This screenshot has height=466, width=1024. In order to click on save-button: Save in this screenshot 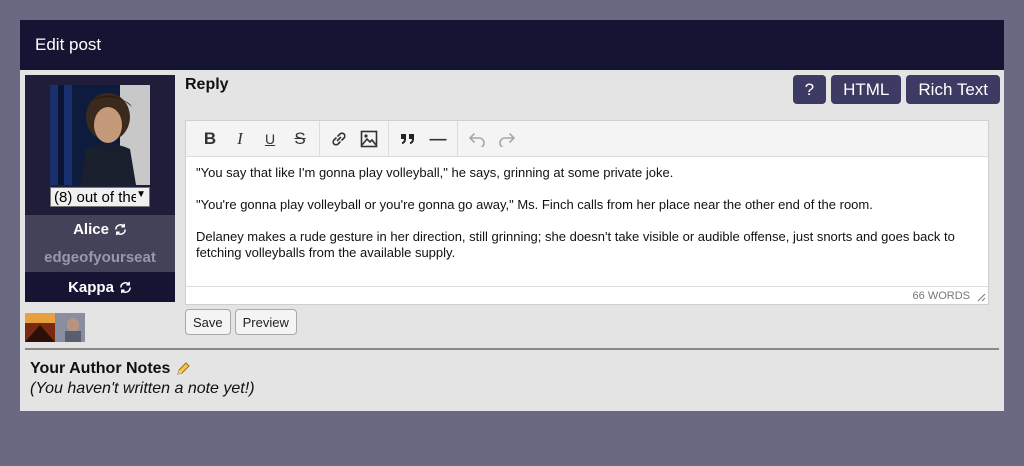, I will do `click(208, 322)`.